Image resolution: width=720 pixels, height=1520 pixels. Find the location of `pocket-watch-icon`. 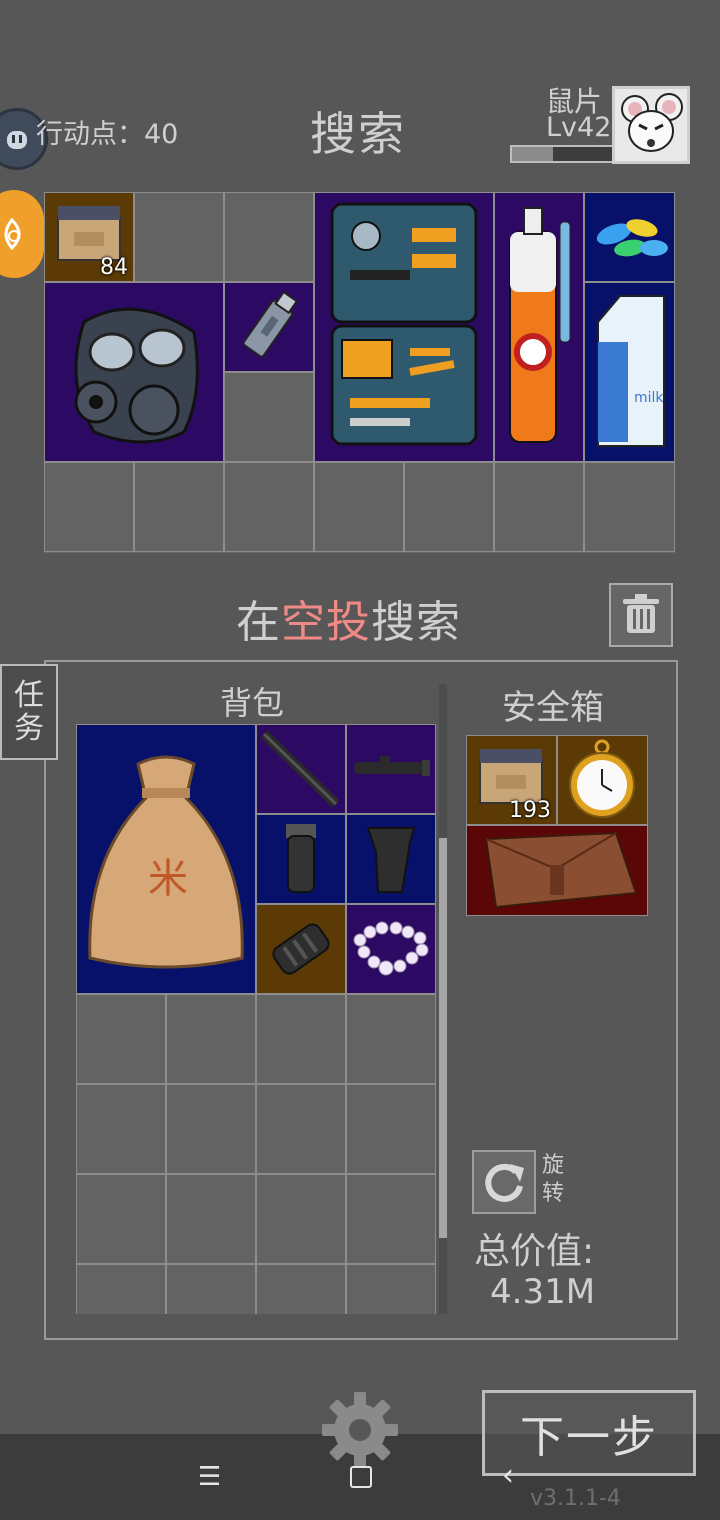

pocket-watch-icon is located at coordinates (602, 778).